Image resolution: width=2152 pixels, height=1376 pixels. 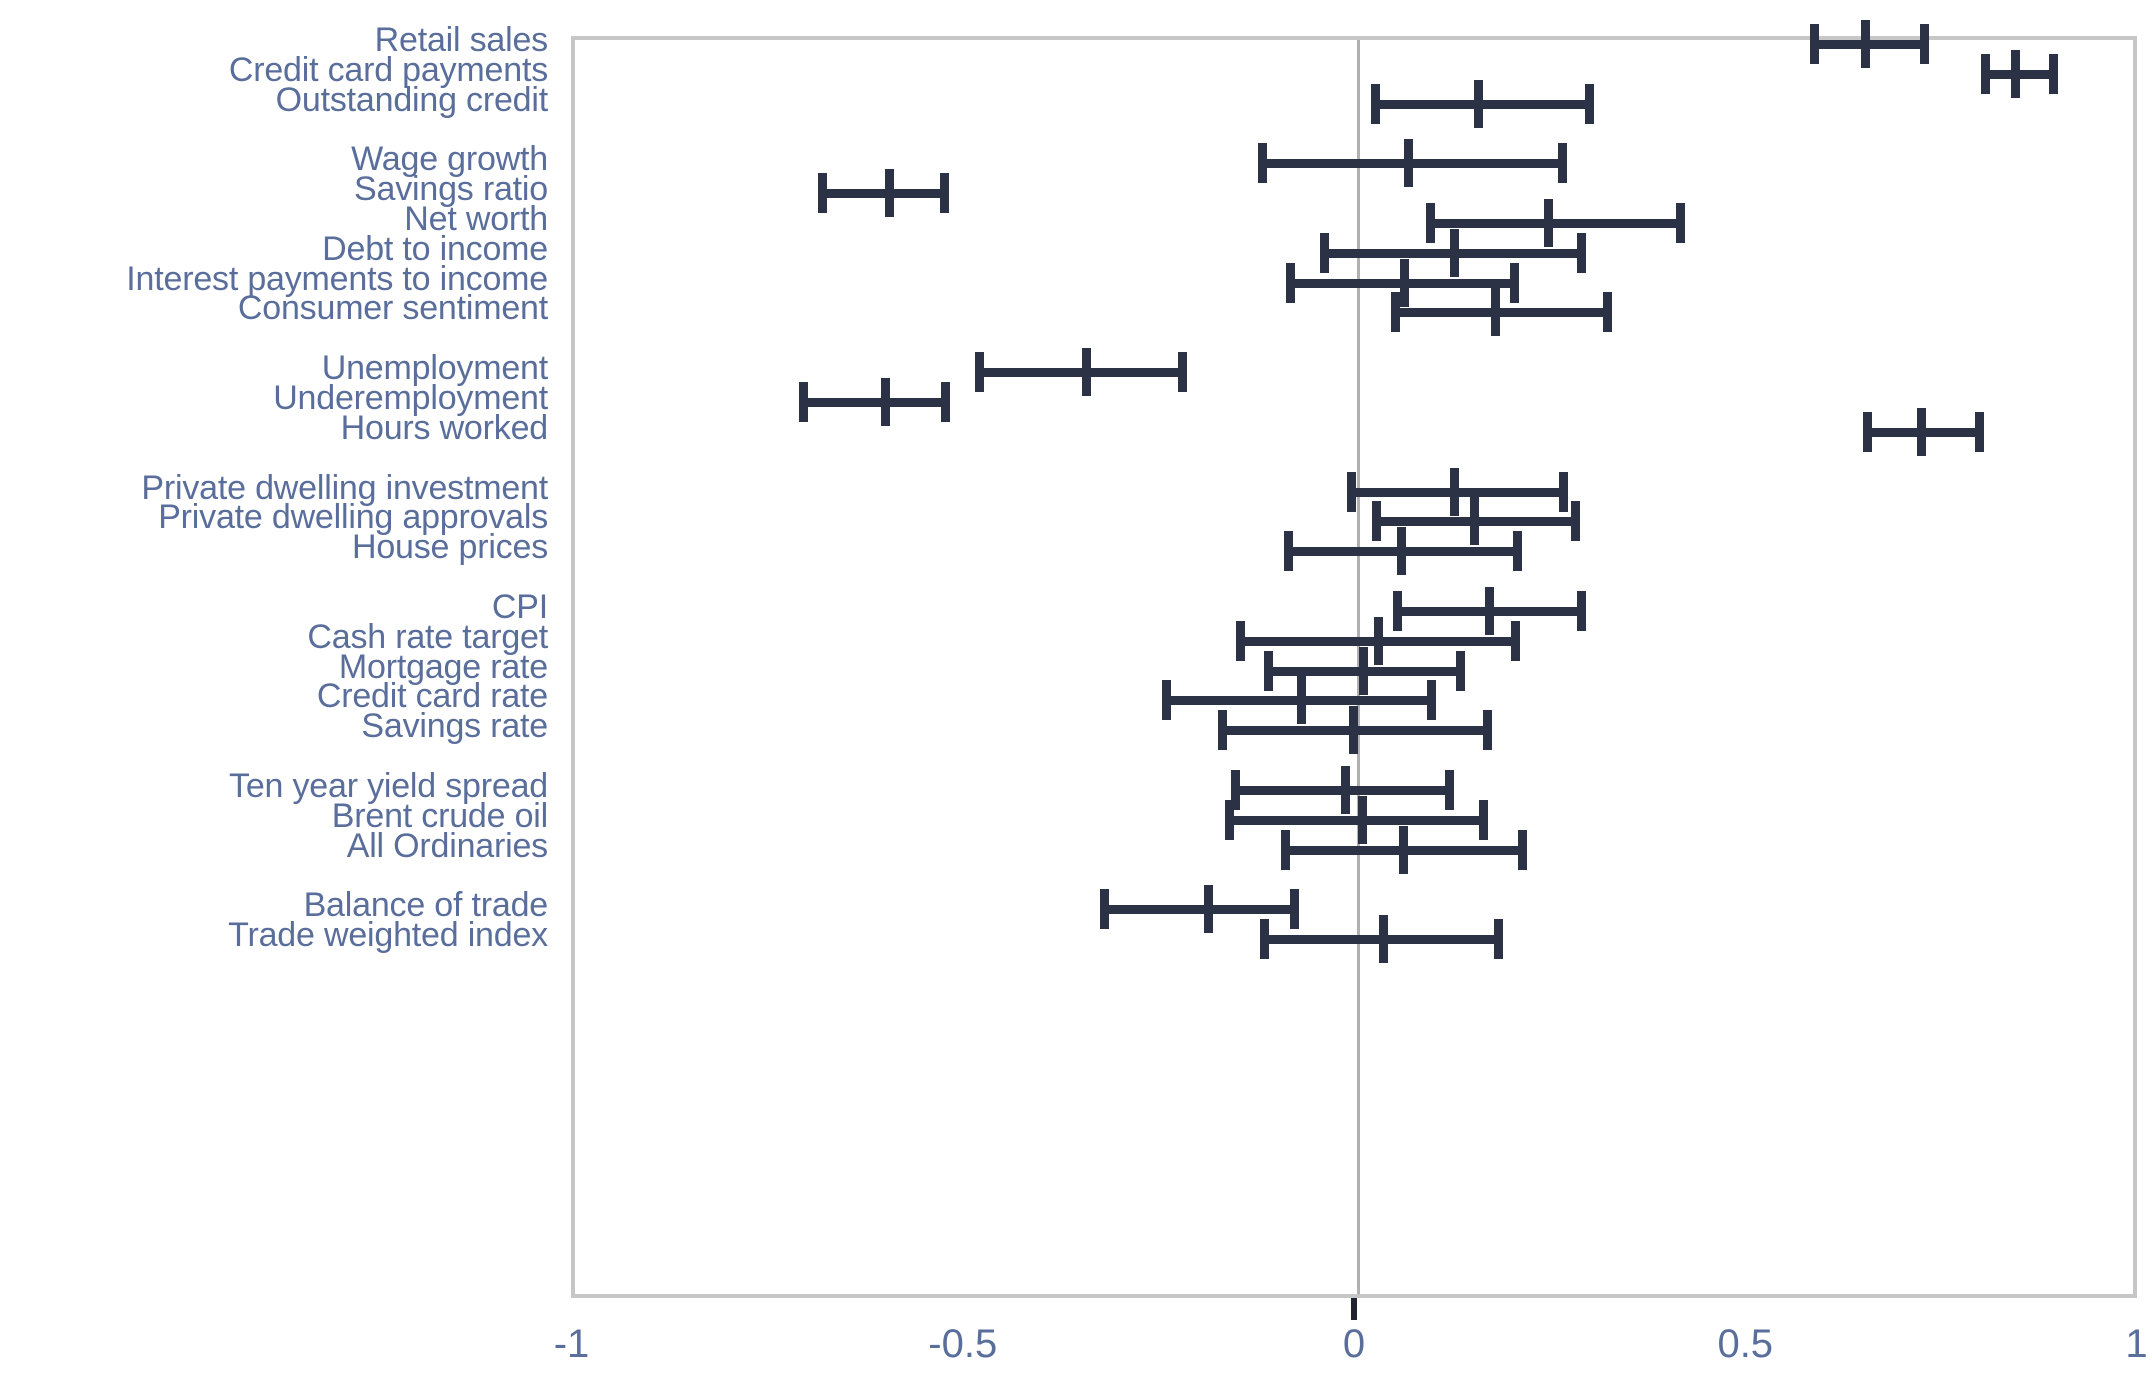 What do you see at coordinates (392, 308) in the screenshot?
I see `category-label: Consumer sentiment` at bounding box center [392, 308].